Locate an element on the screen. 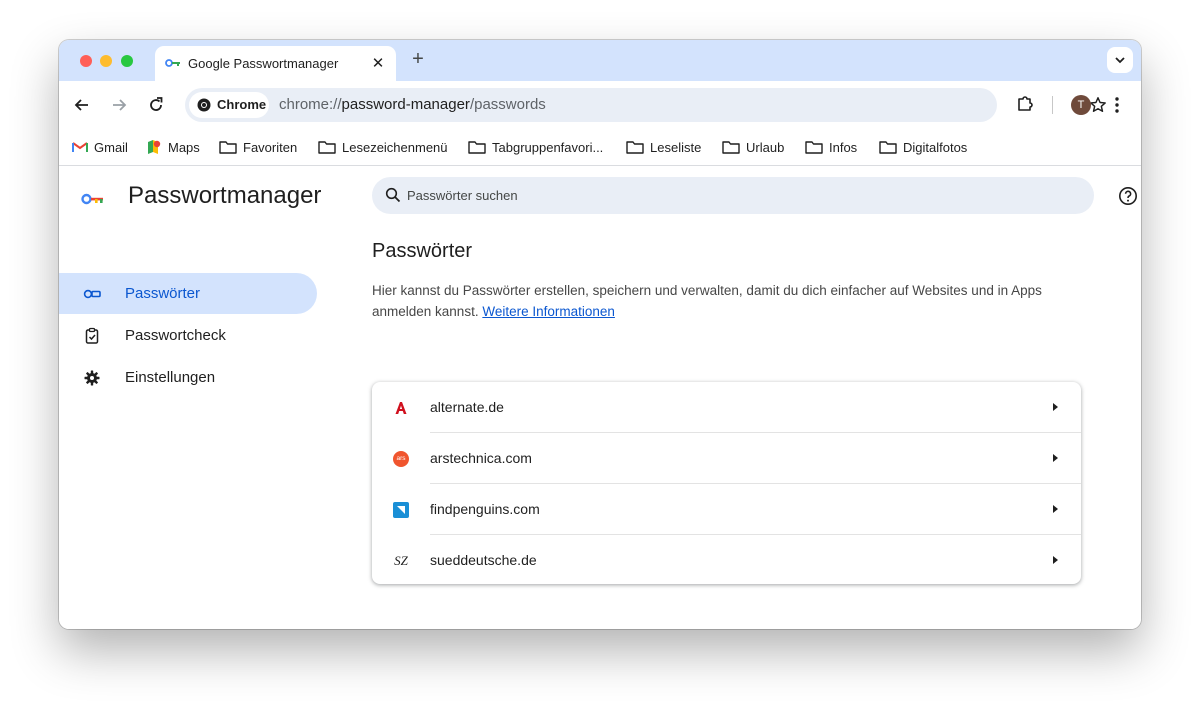 This screenshot has height=707, width=1200. tab-search-button is located at coordinates (1120, 60).